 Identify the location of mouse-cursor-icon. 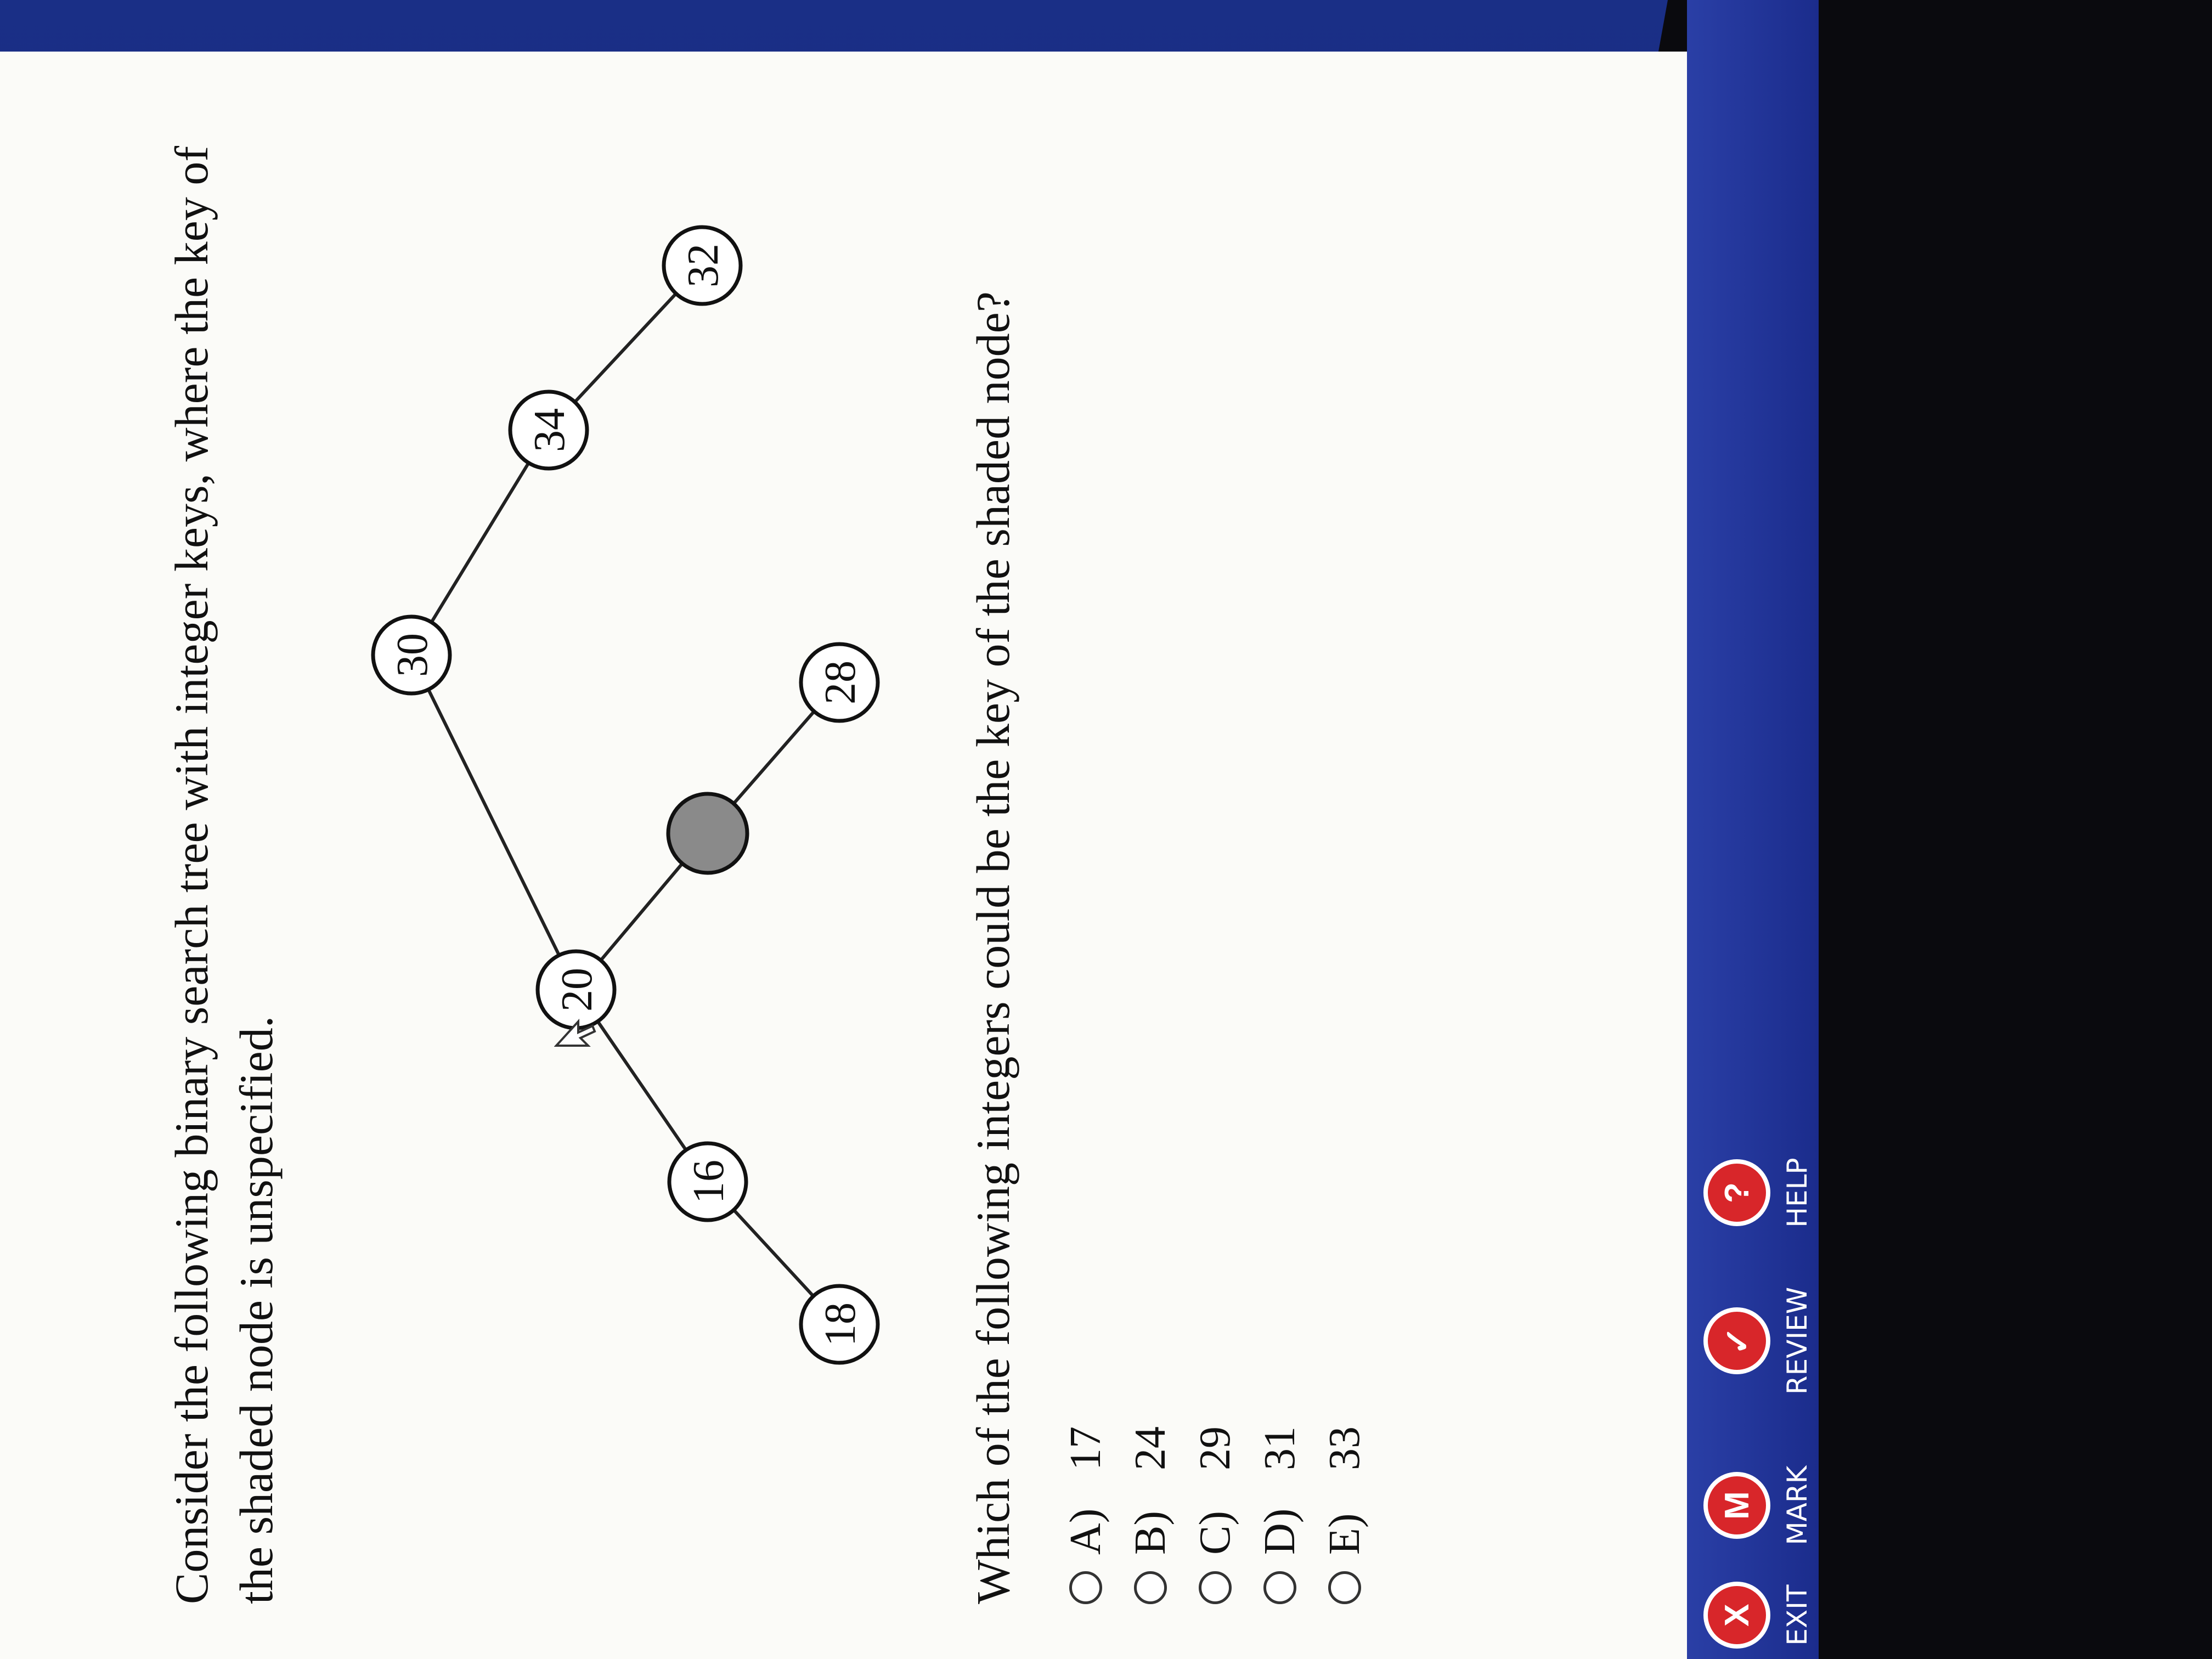
(575, 1032).